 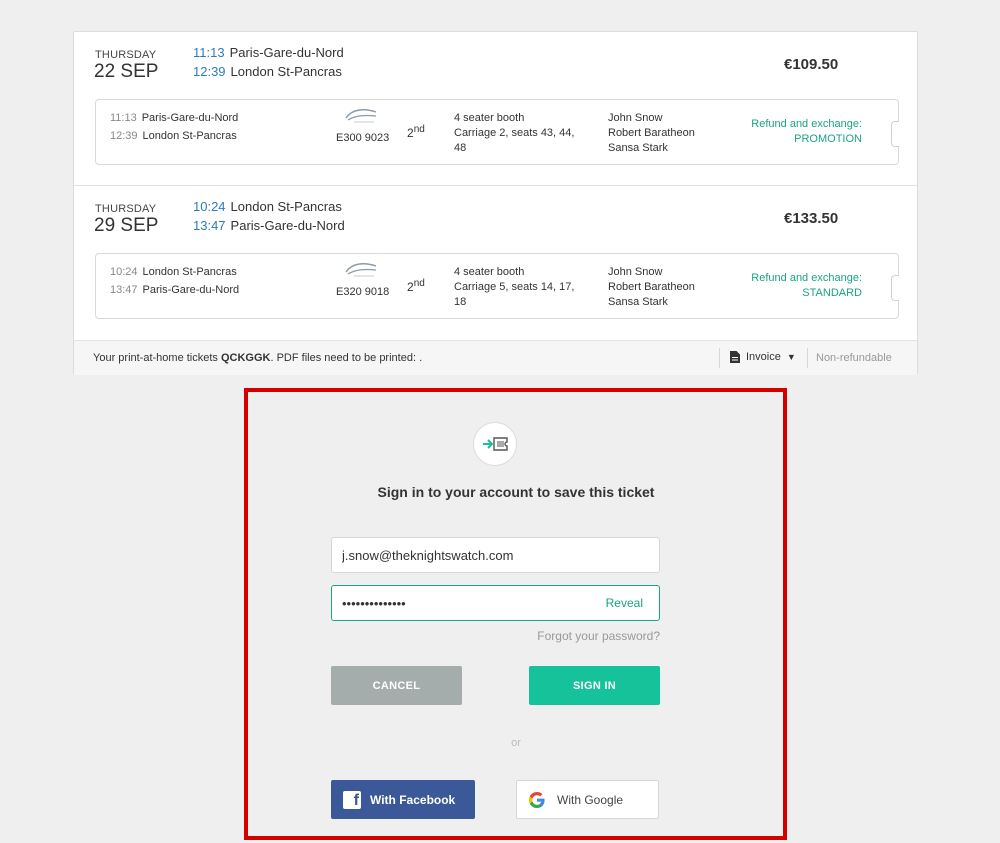 What do you see at coordinates (828, 139) in the screenshot?
I see `refund-type: PROMOTION` at bounding box center [828, 139].